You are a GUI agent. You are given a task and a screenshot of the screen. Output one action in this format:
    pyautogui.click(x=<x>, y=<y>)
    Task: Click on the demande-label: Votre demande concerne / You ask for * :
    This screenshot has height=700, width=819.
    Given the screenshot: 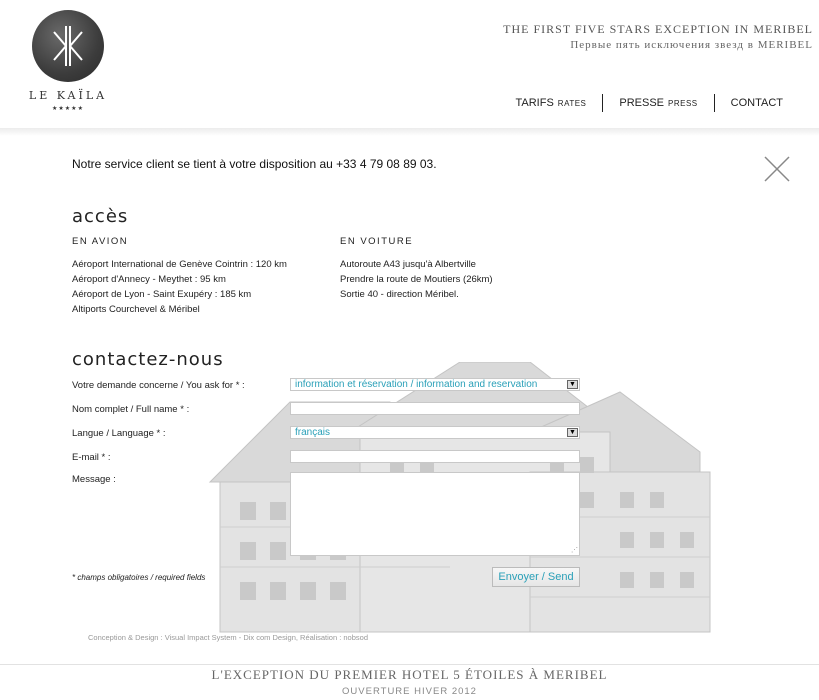 What is the action you would take?
    pyautogui.click(x=158, y=385)
    